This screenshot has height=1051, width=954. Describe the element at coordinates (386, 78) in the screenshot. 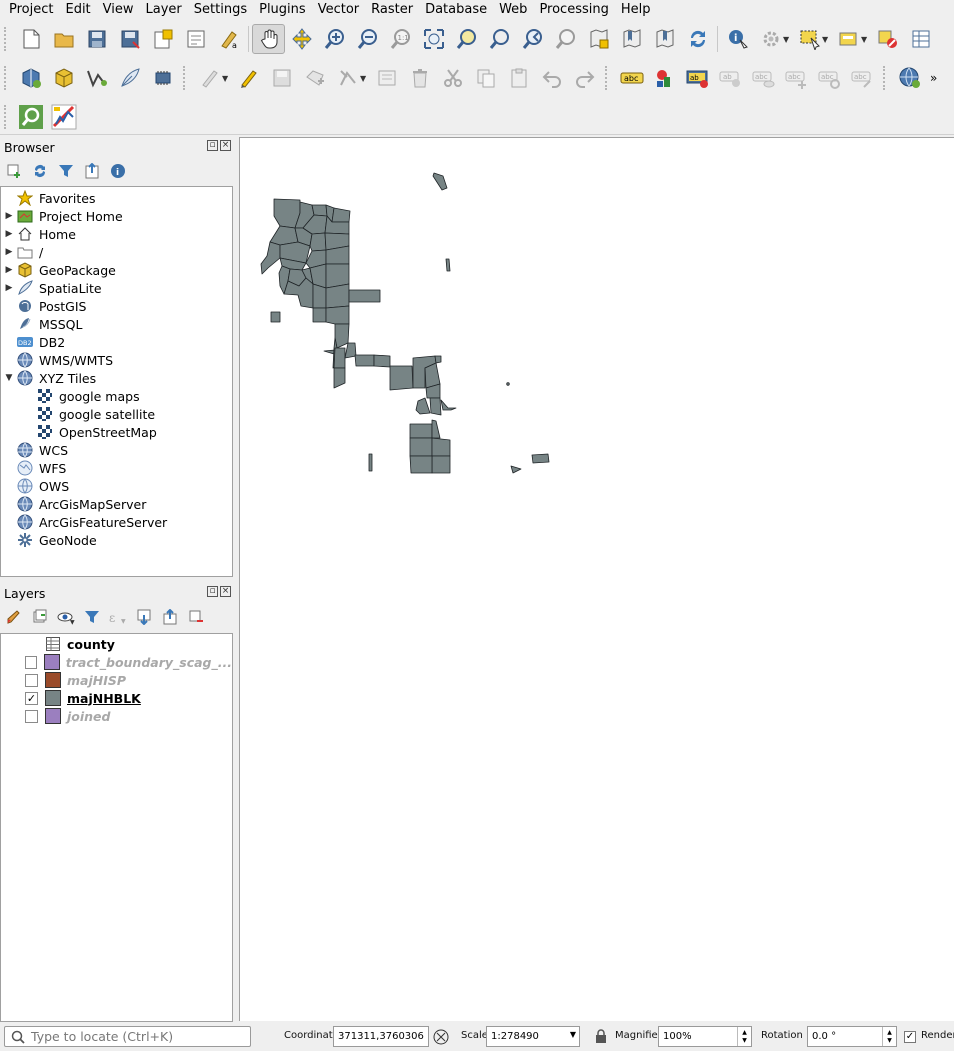

I see `modify-attributes-button` at that location.